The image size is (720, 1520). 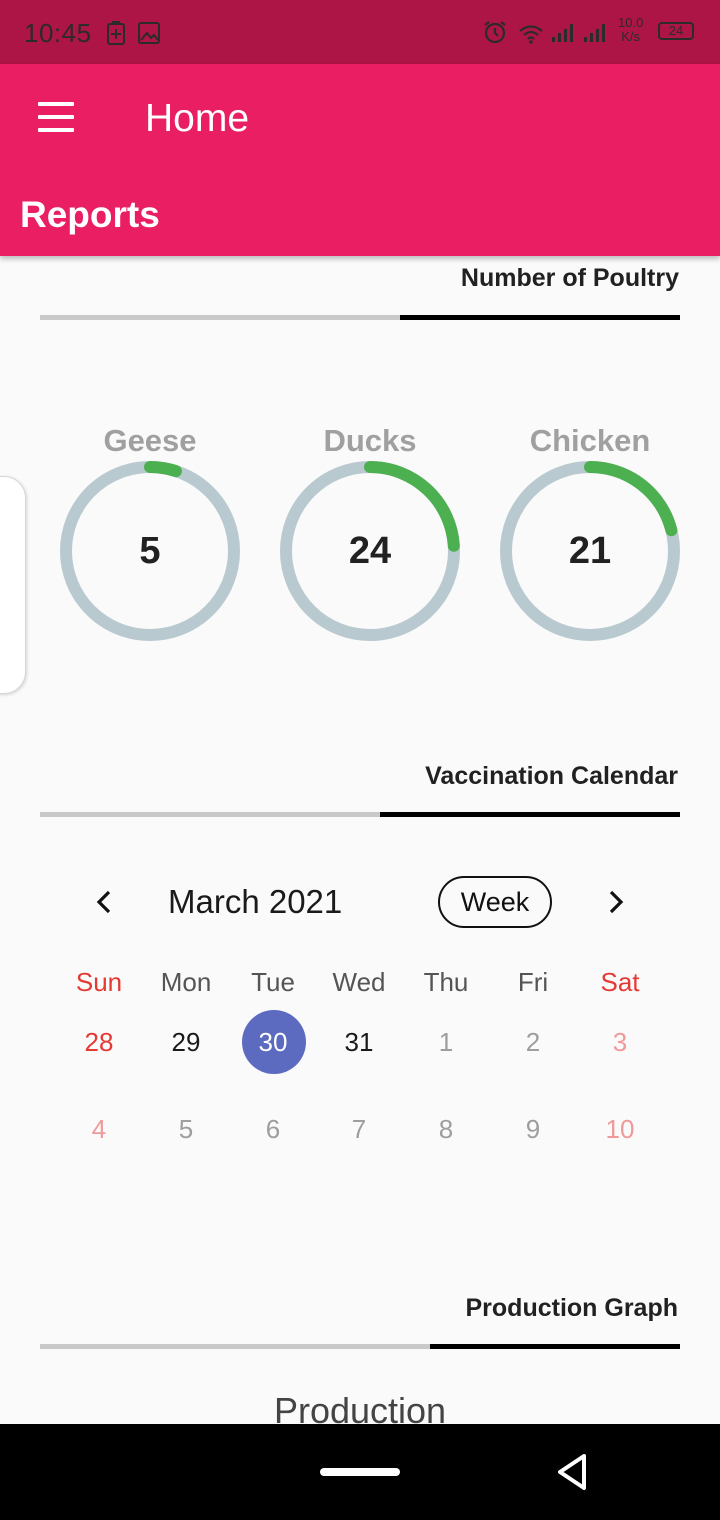 What do you see at coordinates (616, 902) in the screenshot?
I see `chevron-right-icon` at bounding box center [616, 902].